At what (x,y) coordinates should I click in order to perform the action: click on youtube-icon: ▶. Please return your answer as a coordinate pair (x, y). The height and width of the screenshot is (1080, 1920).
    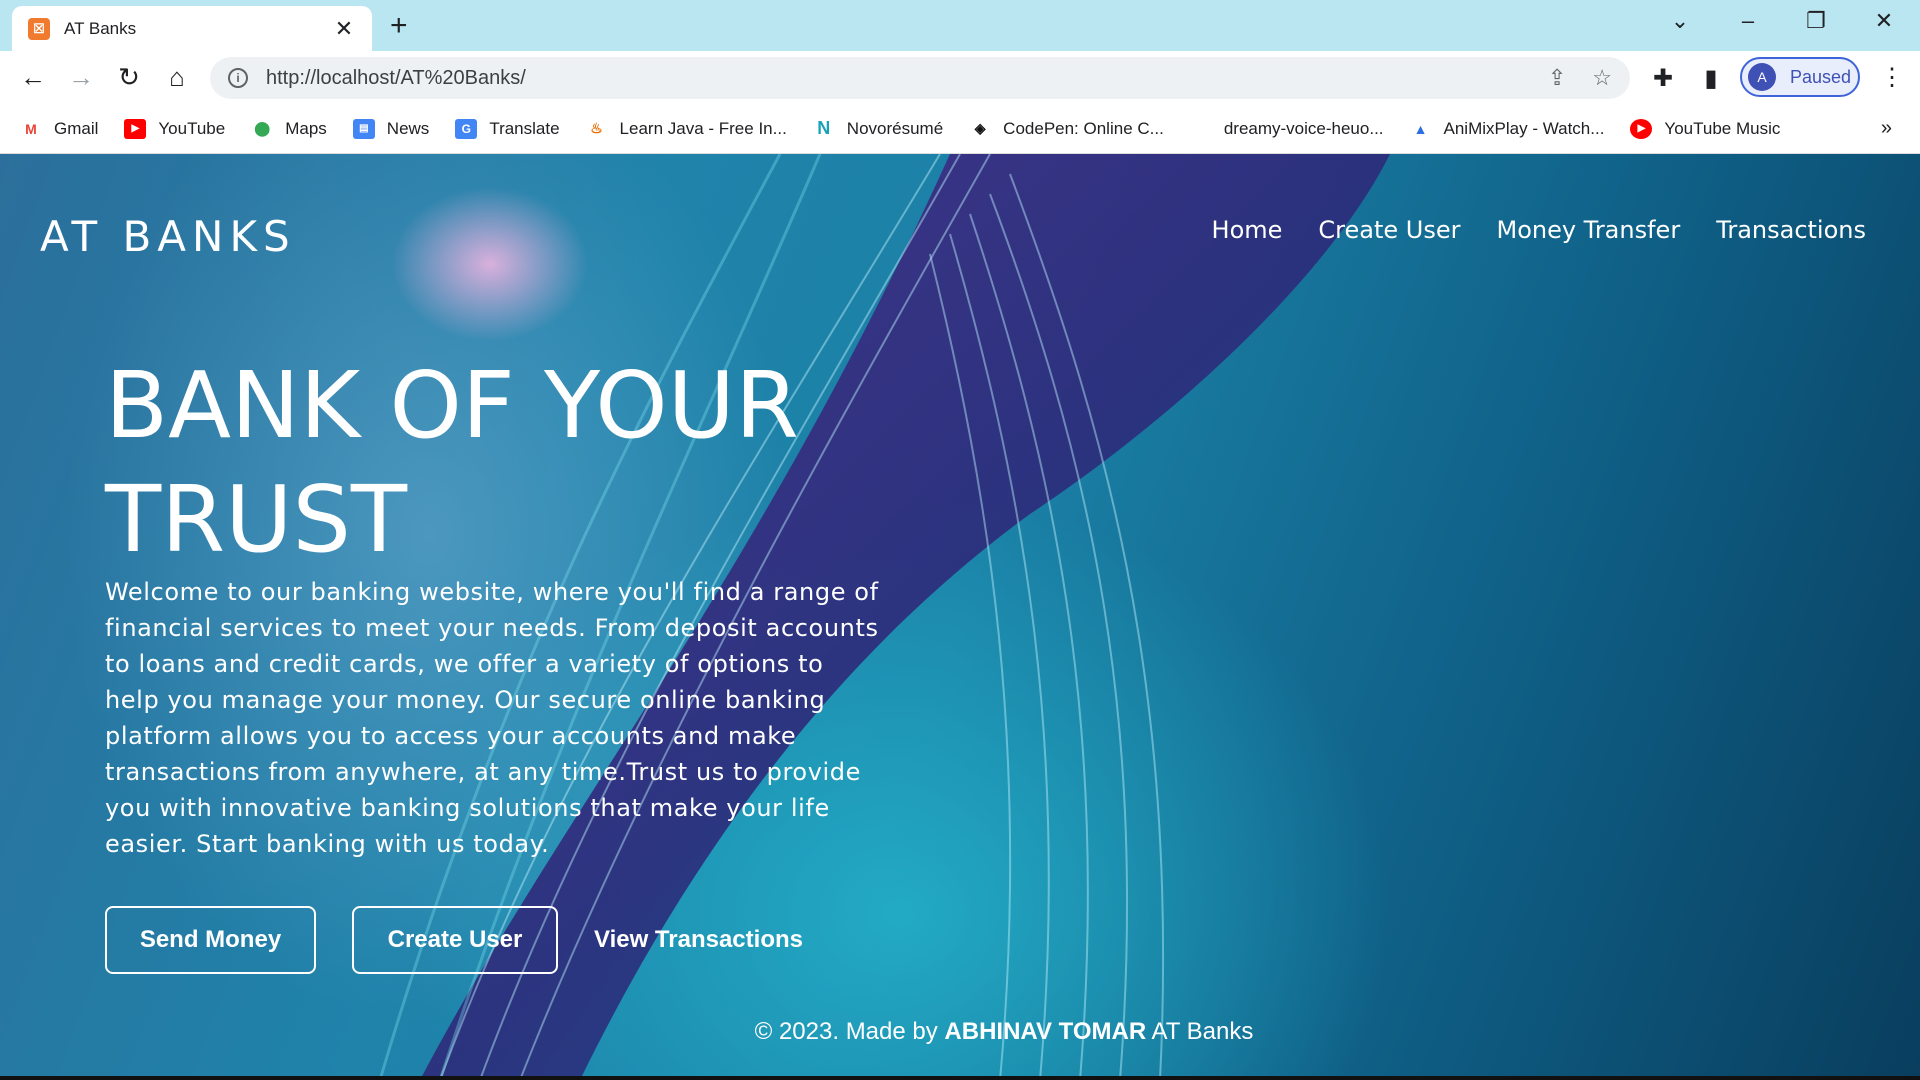
    Looking at the image, I should click on (135, 128).